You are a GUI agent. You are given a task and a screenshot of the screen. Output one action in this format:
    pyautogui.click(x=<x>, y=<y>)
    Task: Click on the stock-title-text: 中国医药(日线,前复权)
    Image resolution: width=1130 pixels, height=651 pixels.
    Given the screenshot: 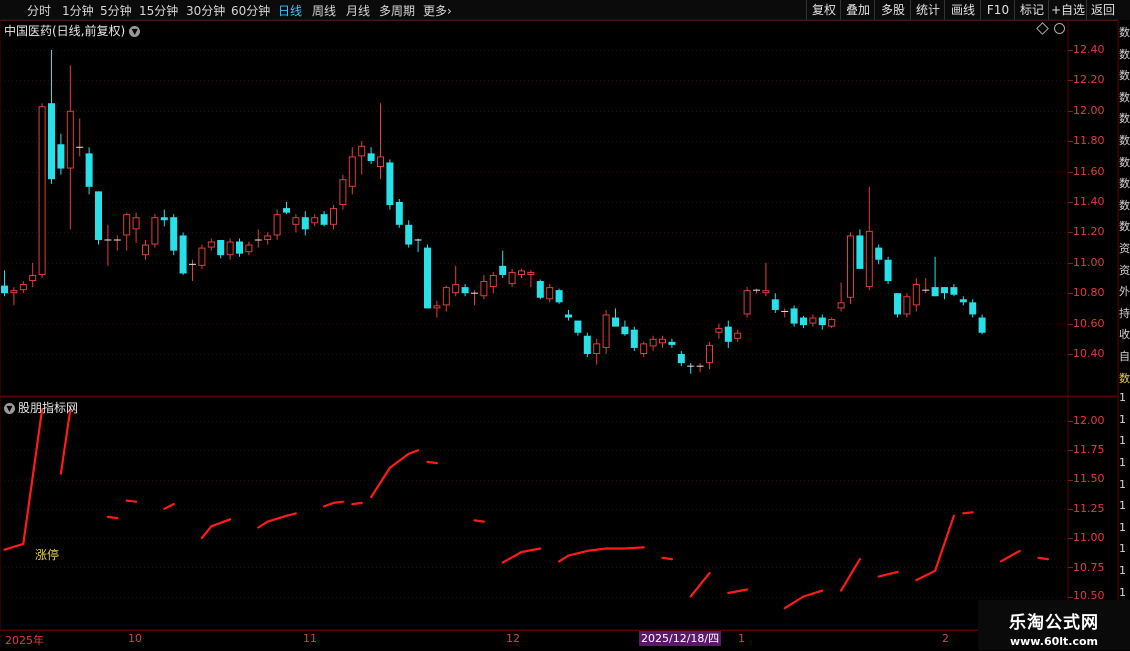 What is the action you would take?
    pyautogui.click(x=65, y=31)
    